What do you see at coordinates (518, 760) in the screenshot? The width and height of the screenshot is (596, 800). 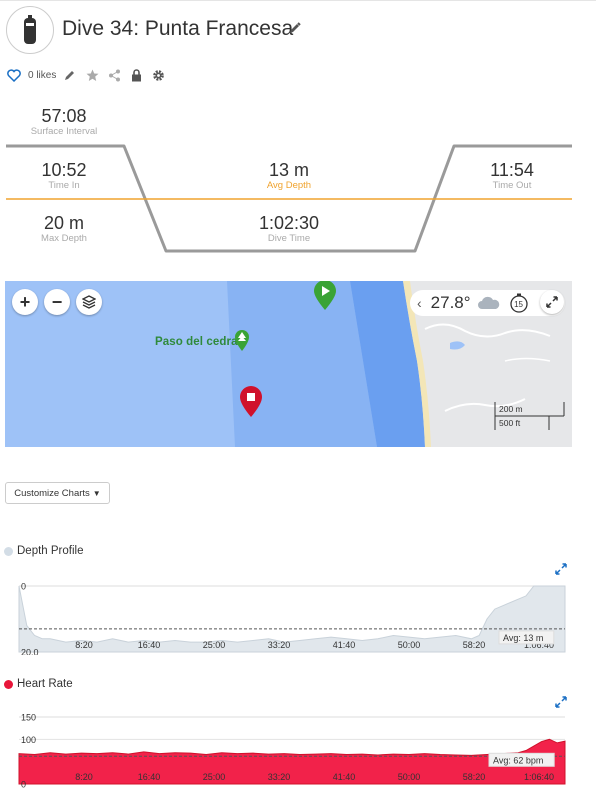 I see `avg-badge-label: Avg: 62 bpm` at bounding box center [518, 760].